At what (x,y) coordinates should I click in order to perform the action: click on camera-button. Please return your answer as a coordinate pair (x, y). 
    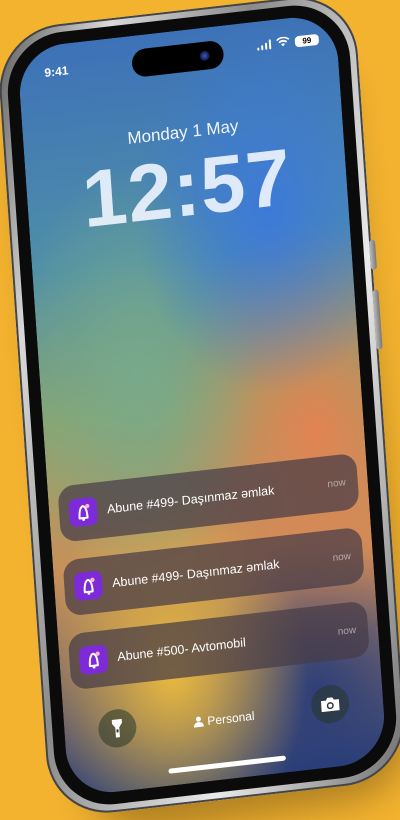
    Looking at the image, I should click on (330, 704).